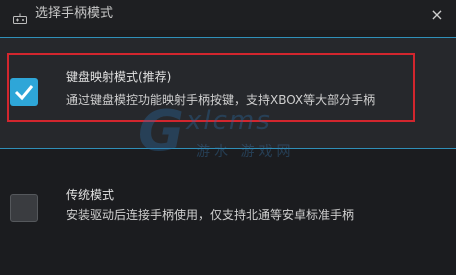 The height and width of the screenshot is (275, 456). Describe the element at coordinates (119, 77) in the screenshot. I see `option-title: 键盘映射模式(推荐)` at that location.